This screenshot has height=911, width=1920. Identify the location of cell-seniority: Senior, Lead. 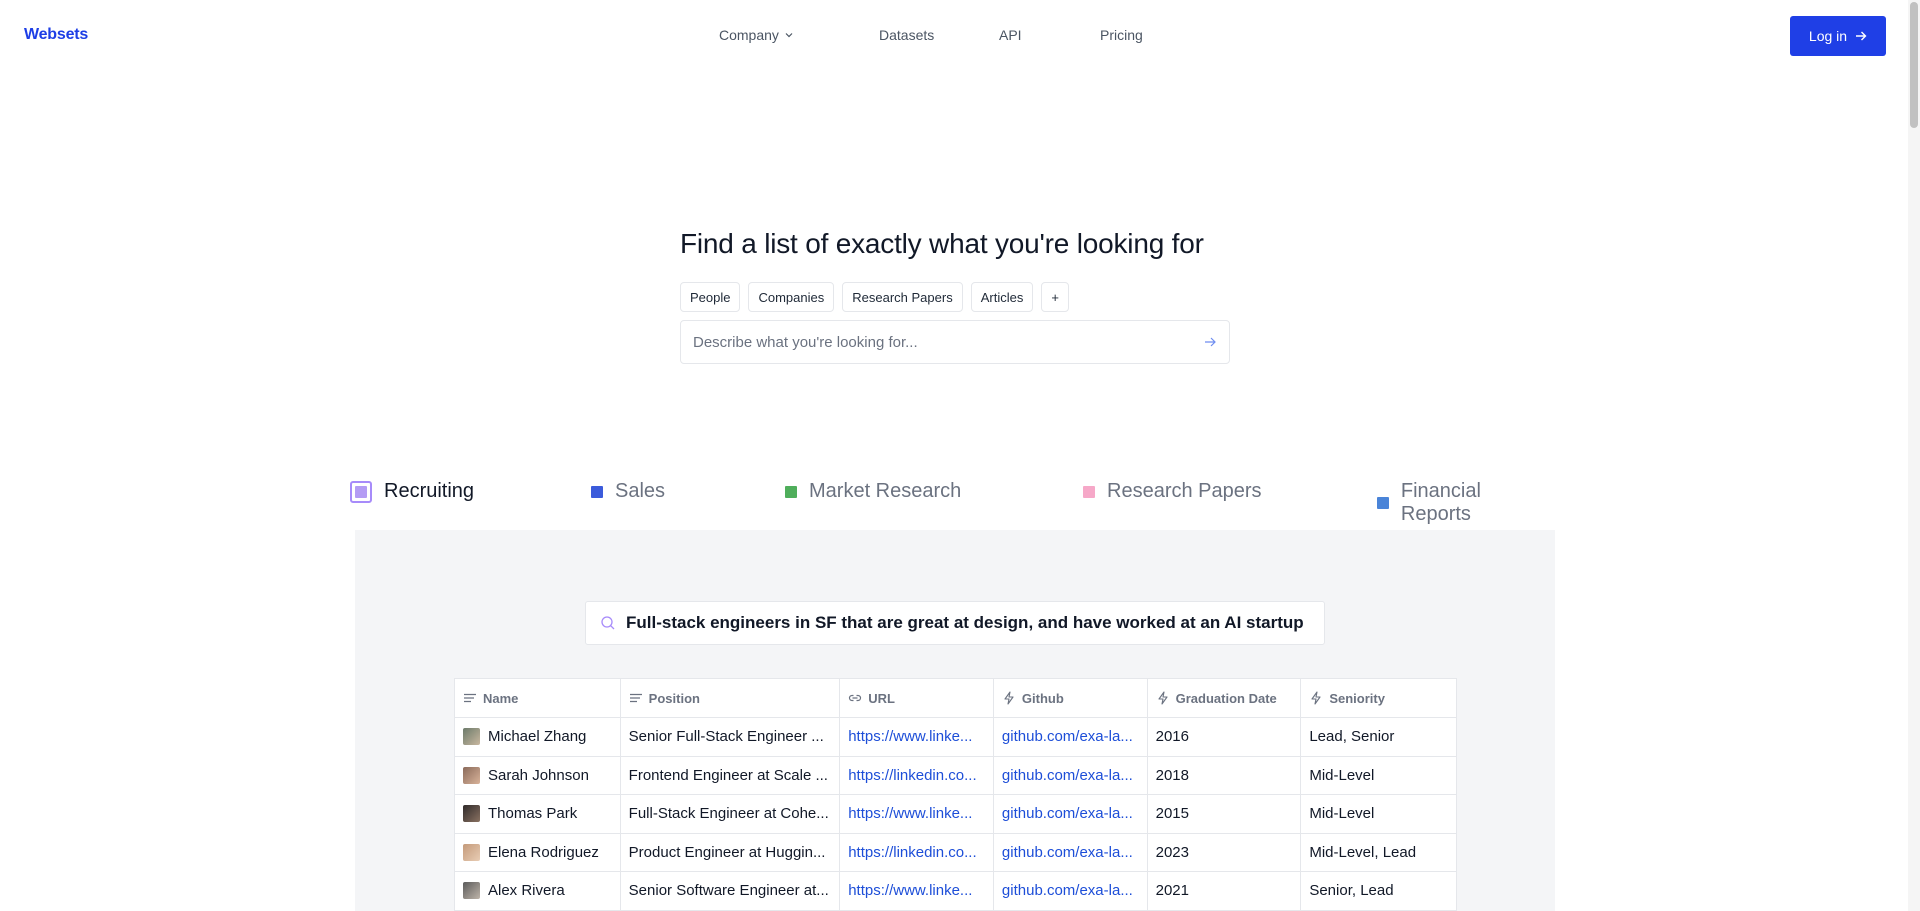
(1351, 891).